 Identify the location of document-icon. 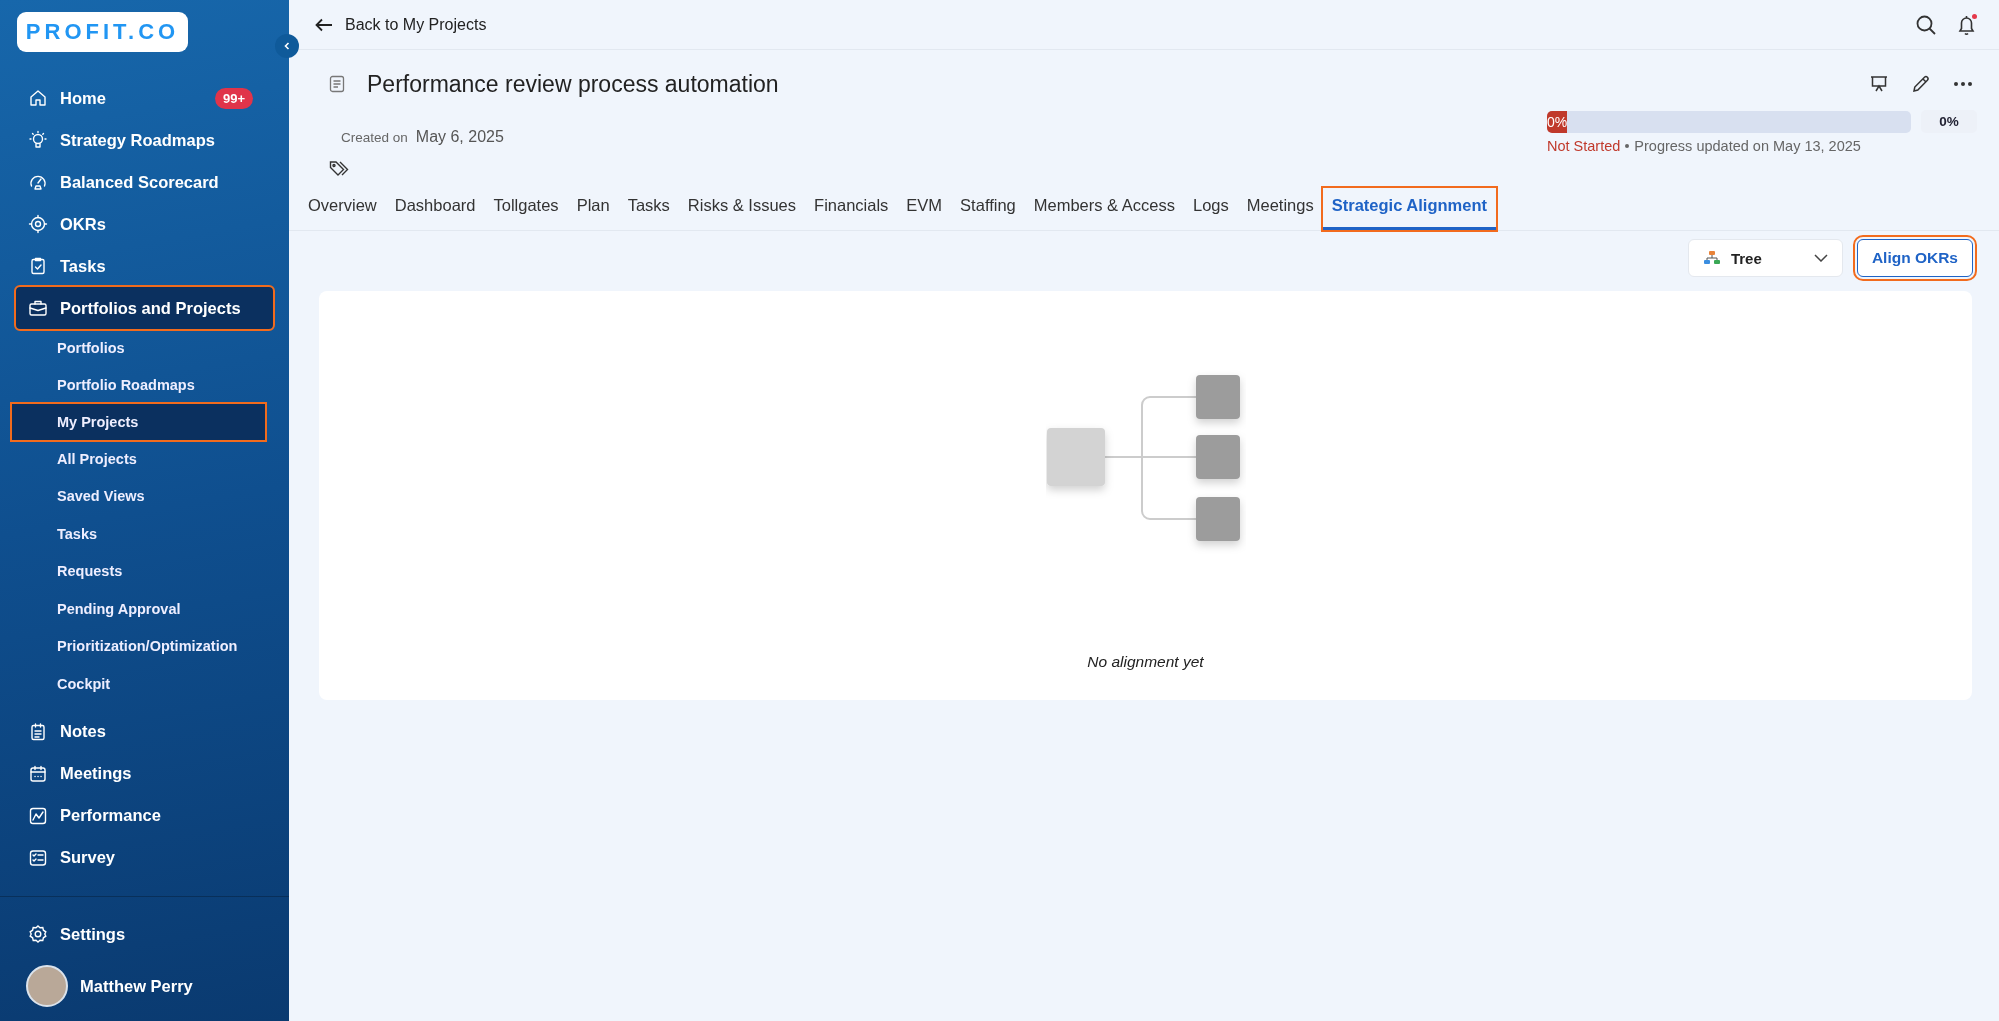
(337, 84).